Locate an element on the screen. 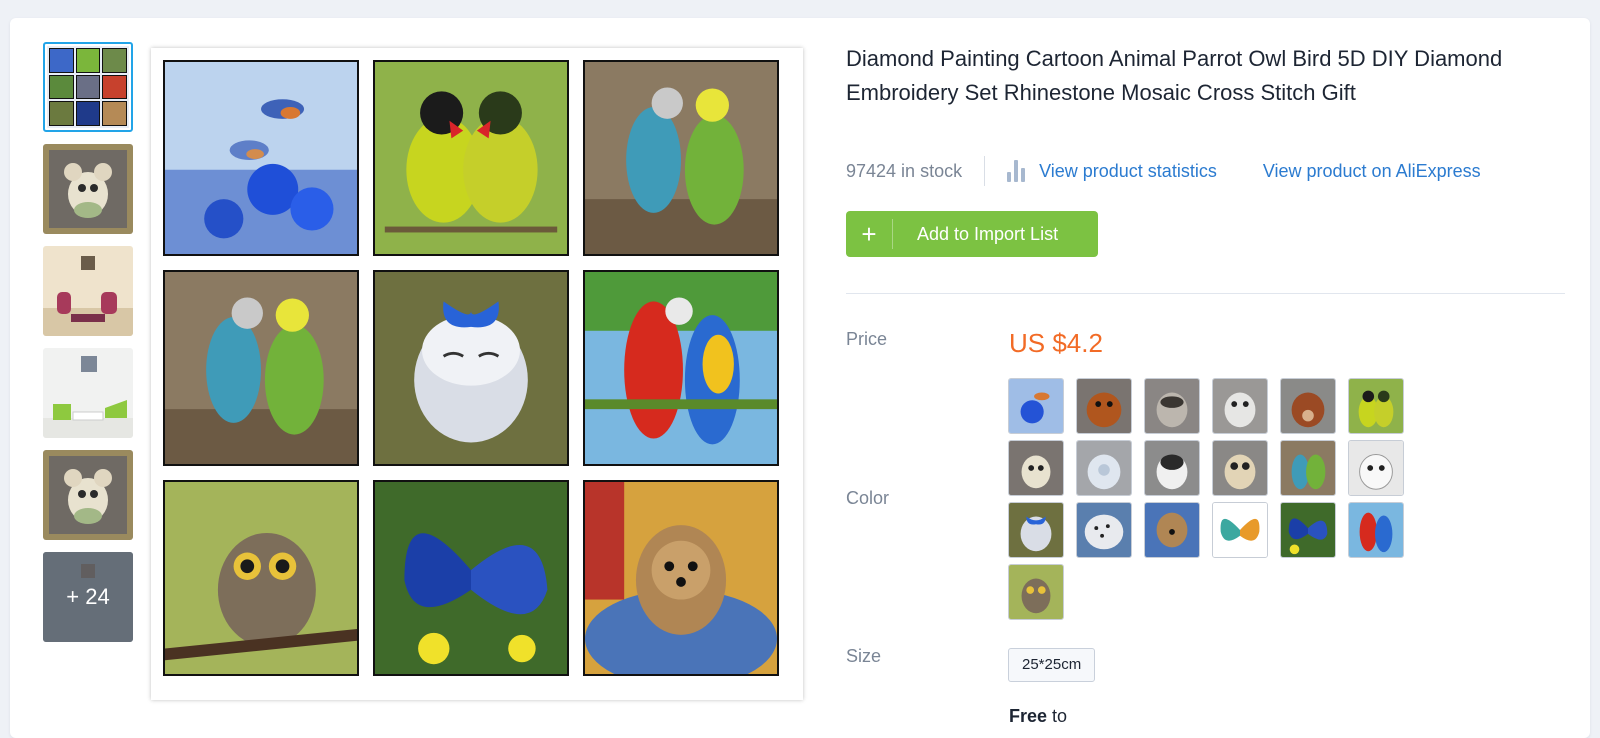 The image size is (1600, 738). collage-tile-owlet is located at coordinates (261, 578).